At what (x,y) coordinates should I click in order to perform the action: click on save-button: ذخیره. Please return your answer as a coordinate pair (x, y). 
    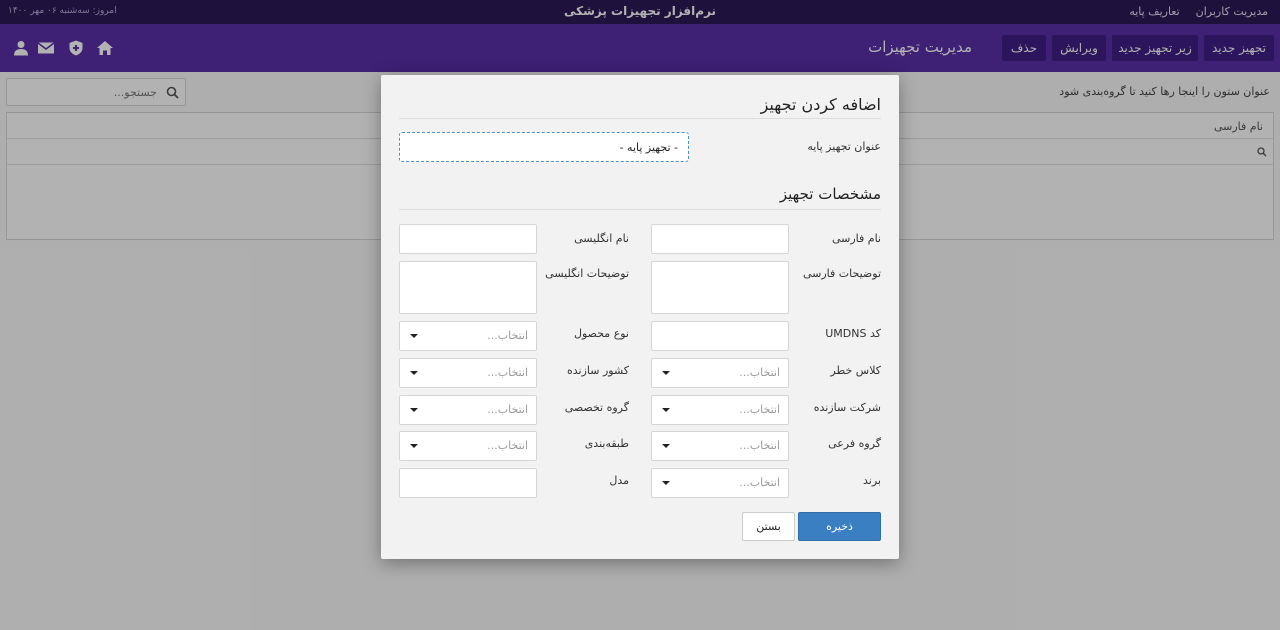
    Looking at the image, I should click on (839, 526).